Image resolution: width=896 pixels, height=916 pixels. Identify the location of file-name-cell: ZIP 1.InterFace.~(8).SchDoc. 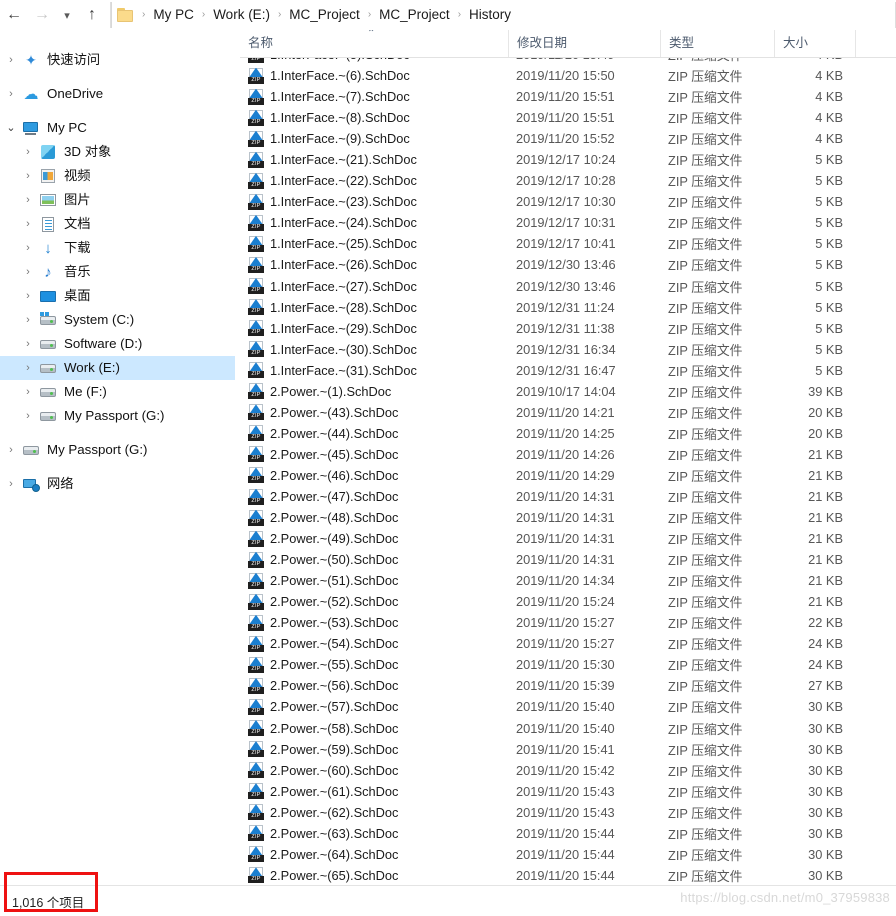
(374, 117).